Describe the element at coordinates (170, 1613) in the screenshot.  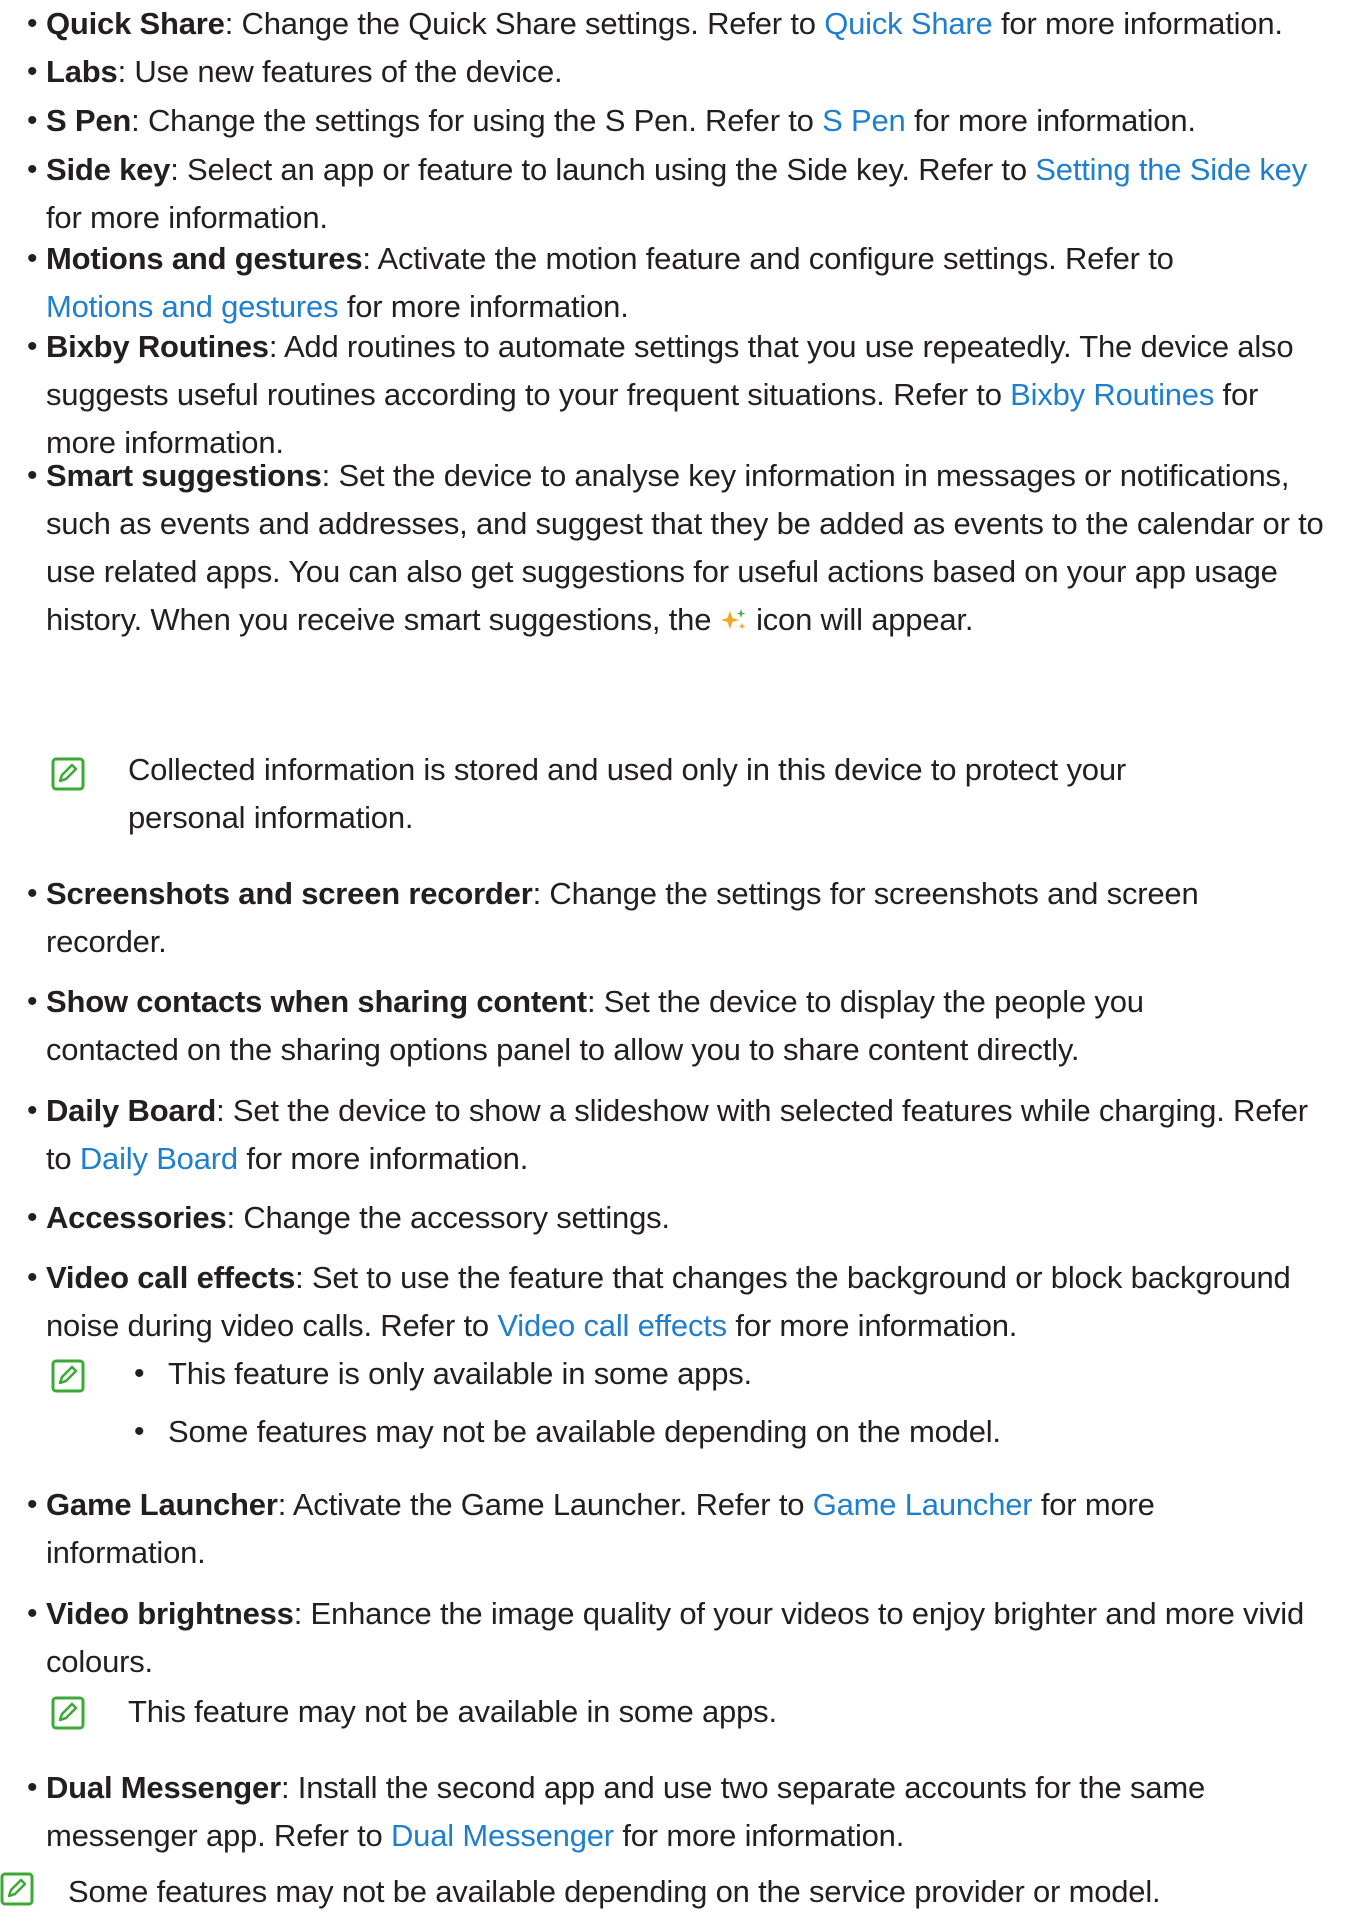
I see `item-title: Video brightness` at that location.